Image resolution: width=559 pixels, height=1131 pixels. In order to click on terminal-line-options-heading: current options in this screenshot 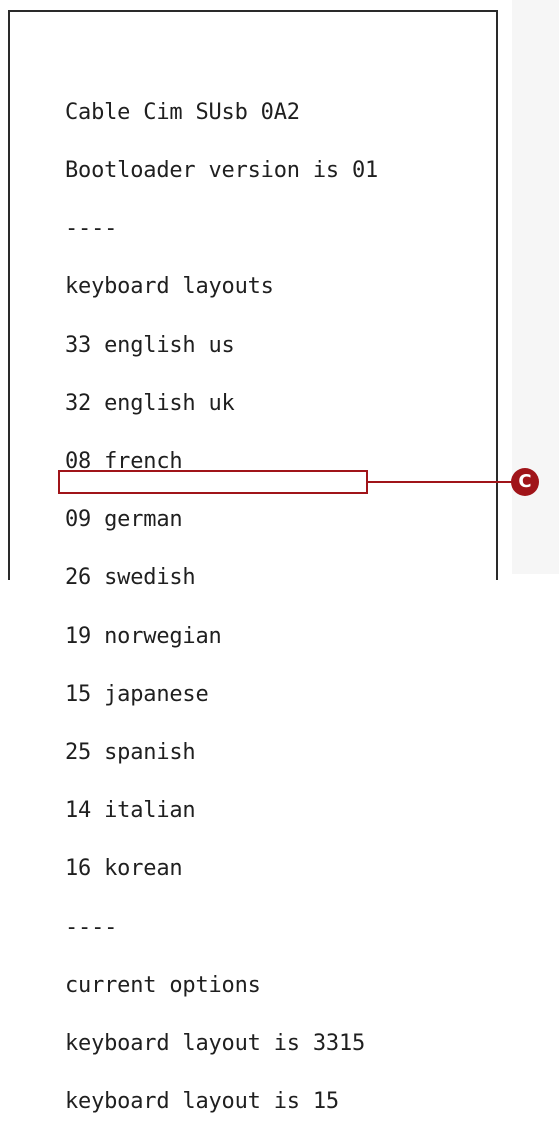, I will do `click(163, 985)`.